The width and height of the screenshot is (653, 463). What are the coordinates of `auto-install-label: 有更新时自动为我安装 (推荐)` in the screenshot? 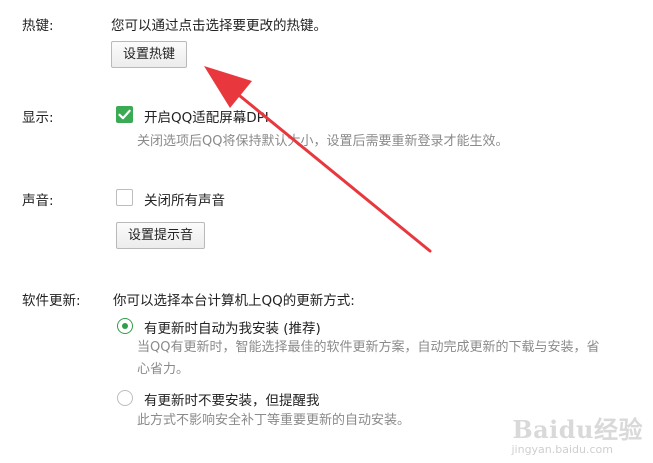 It's located at (232, 327).